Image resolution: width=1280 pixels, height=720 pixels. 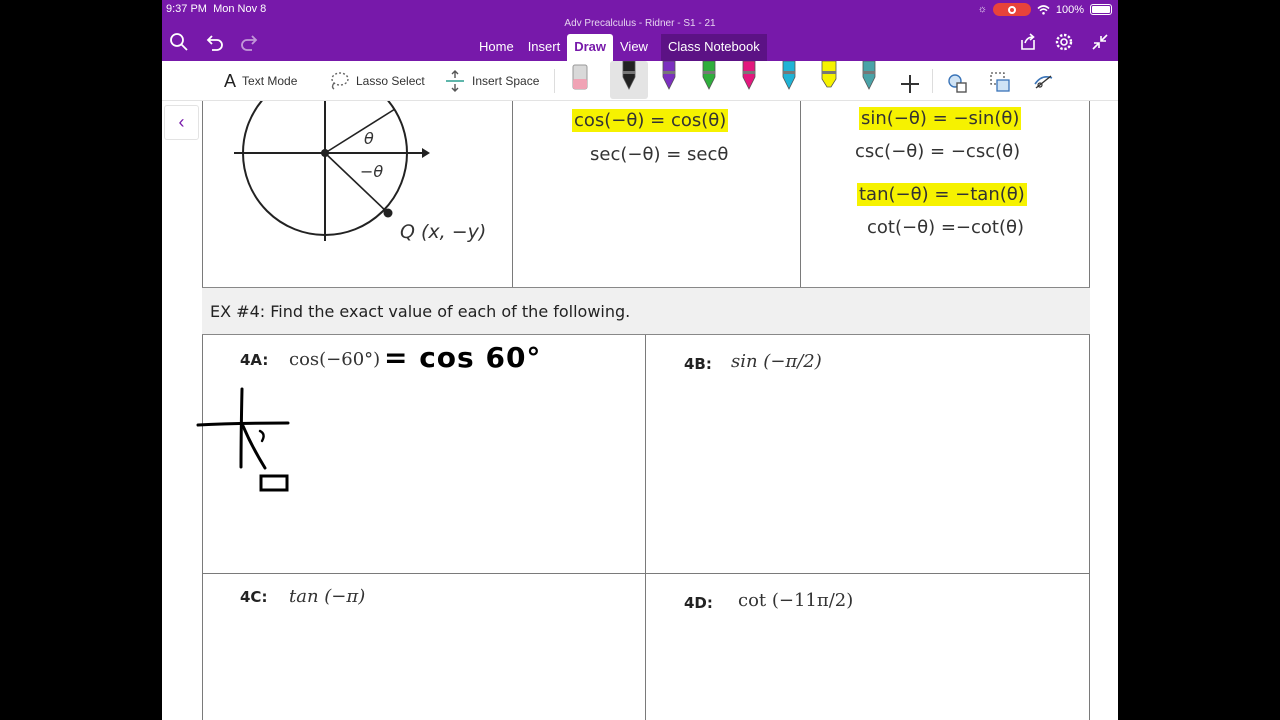 What do you see at coordinates (789, 76) in the screenshot?
I see `pen-cyan-icon` at bounding box center [789, 76].